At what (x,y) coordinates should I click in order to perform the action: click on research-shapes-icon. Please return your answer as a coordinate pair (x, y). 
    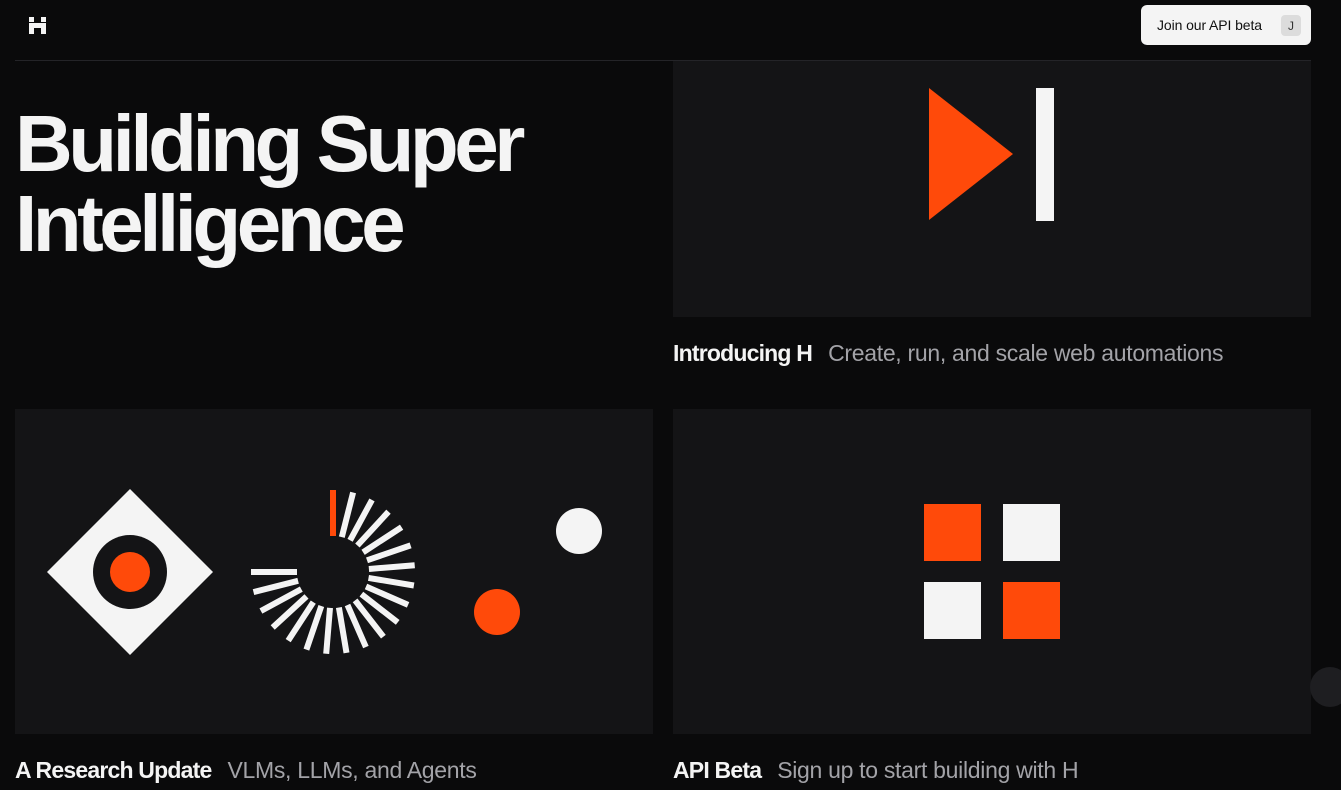
    Looking at the image, I should click on (324, 572).